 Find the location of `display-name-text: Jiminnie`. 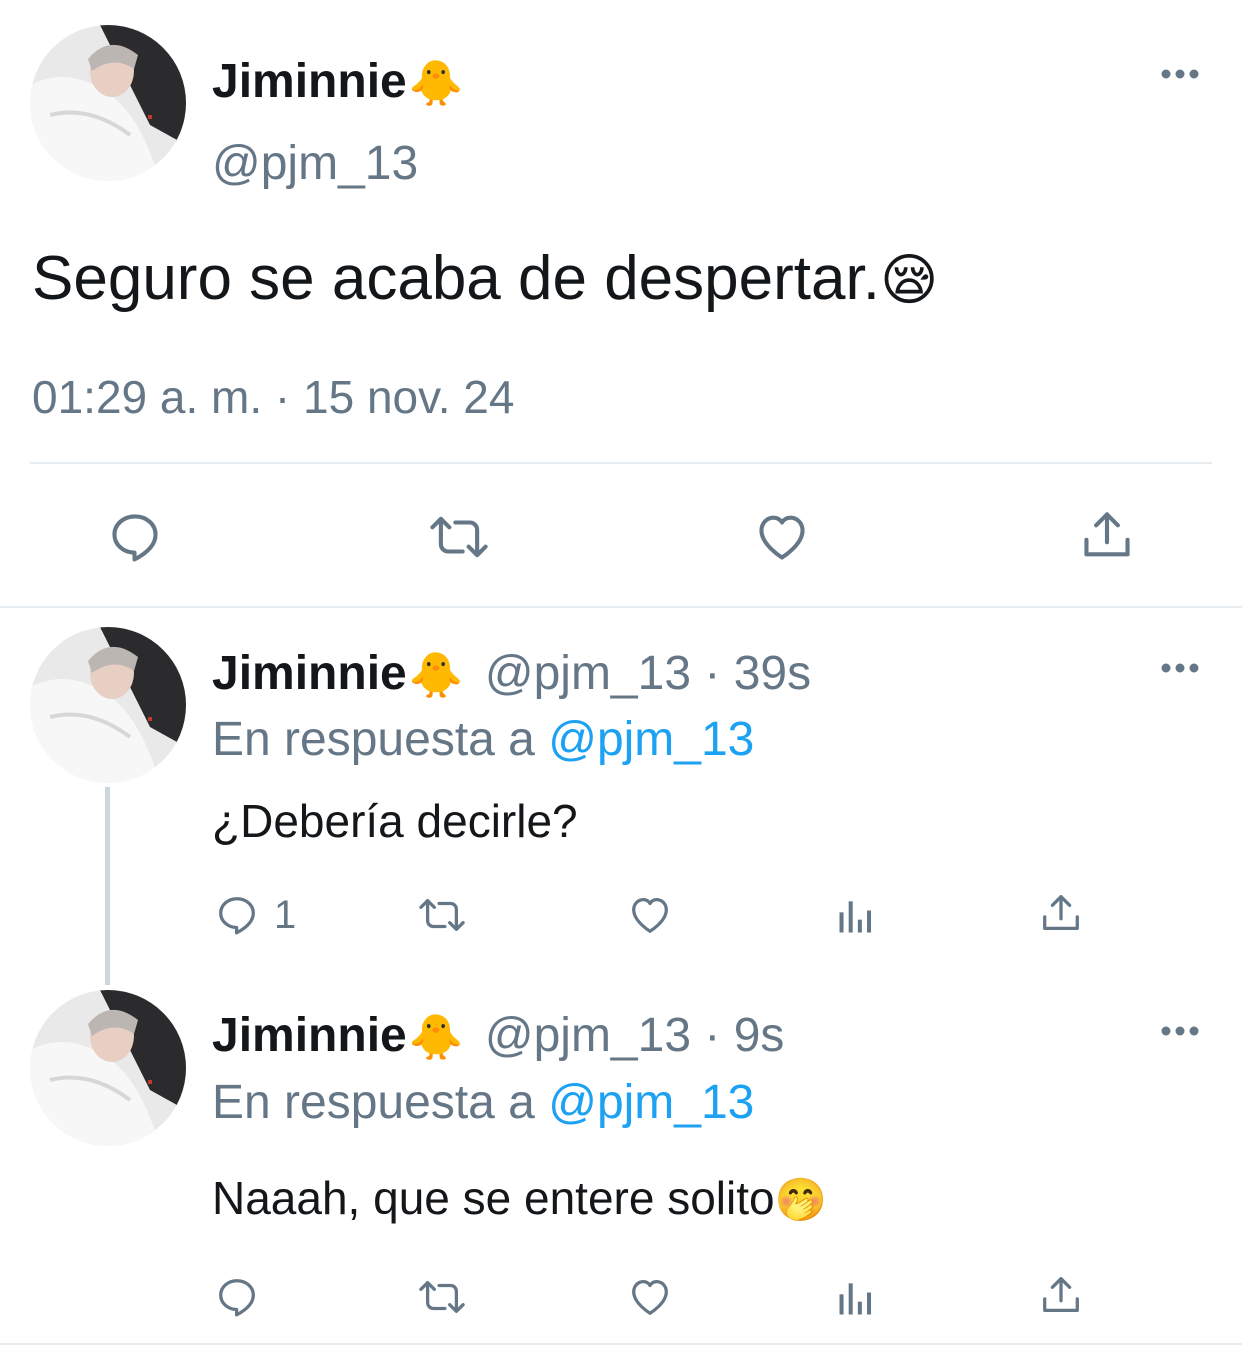

display-name-text: Jiminnie is located at coordinates (309, 81).